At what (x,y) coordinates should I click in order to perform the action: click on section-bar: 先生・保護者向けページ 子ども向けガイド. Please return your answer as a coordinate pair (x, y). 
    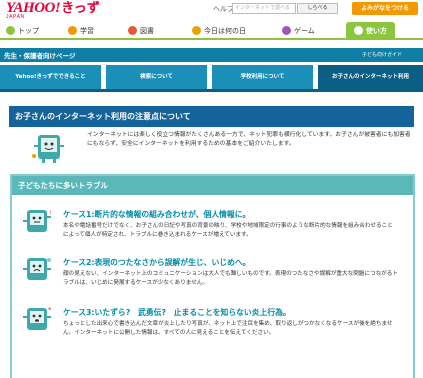
    Looking at the image, I should click on (211, 55).